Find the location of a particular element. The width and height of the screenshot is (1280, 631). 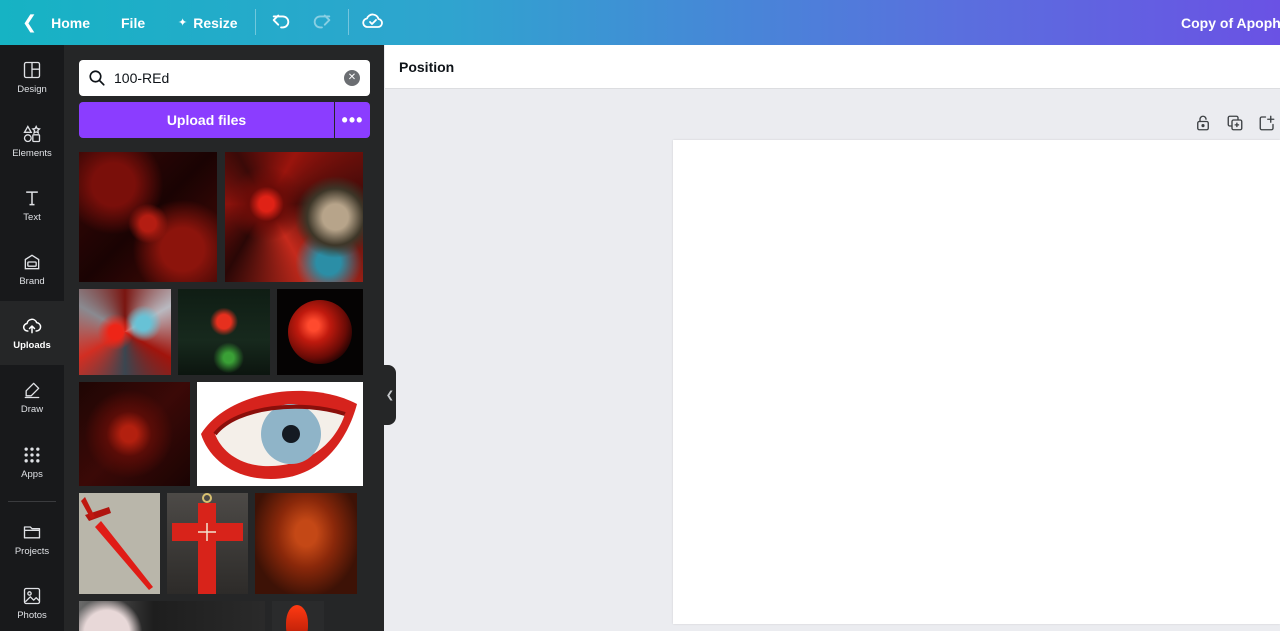

cross-artwork is located at coordinates (207, 543).